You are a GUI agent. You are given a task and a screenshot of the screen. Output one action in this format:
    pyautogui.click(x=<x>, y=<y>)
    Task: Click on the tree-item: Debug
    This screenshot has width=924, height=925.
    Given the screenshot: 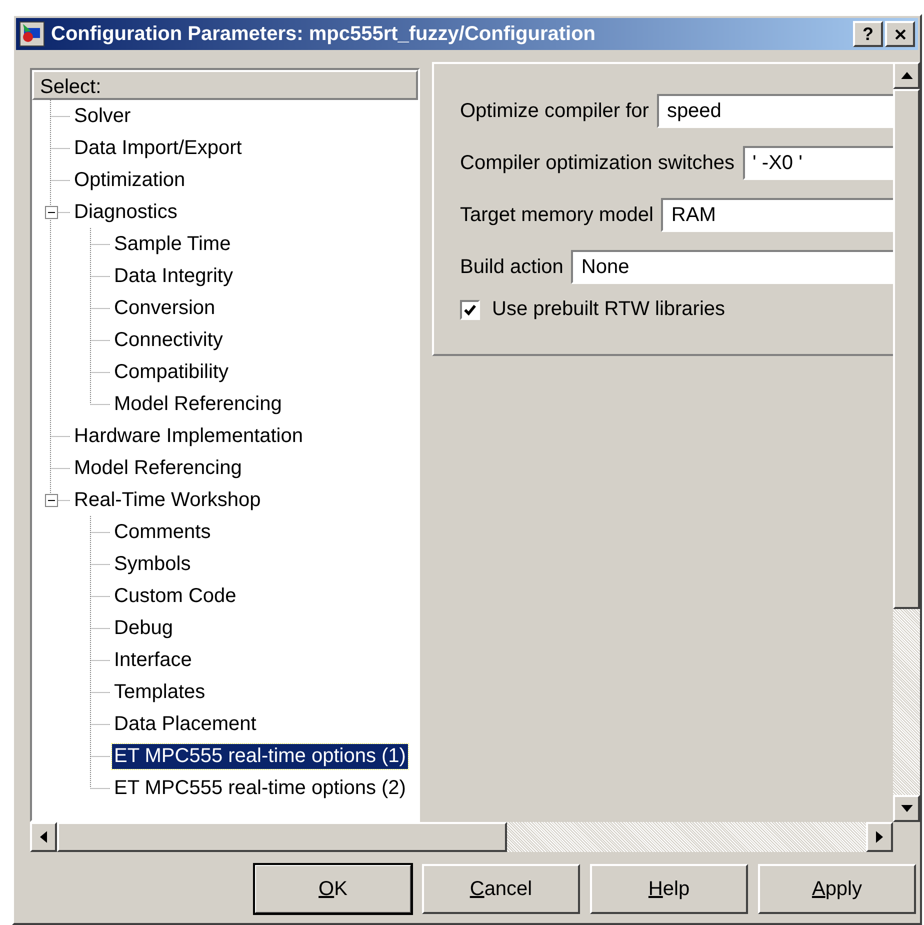 What is the action you would take?
    pyautogui.click(x=143, y=628)
    